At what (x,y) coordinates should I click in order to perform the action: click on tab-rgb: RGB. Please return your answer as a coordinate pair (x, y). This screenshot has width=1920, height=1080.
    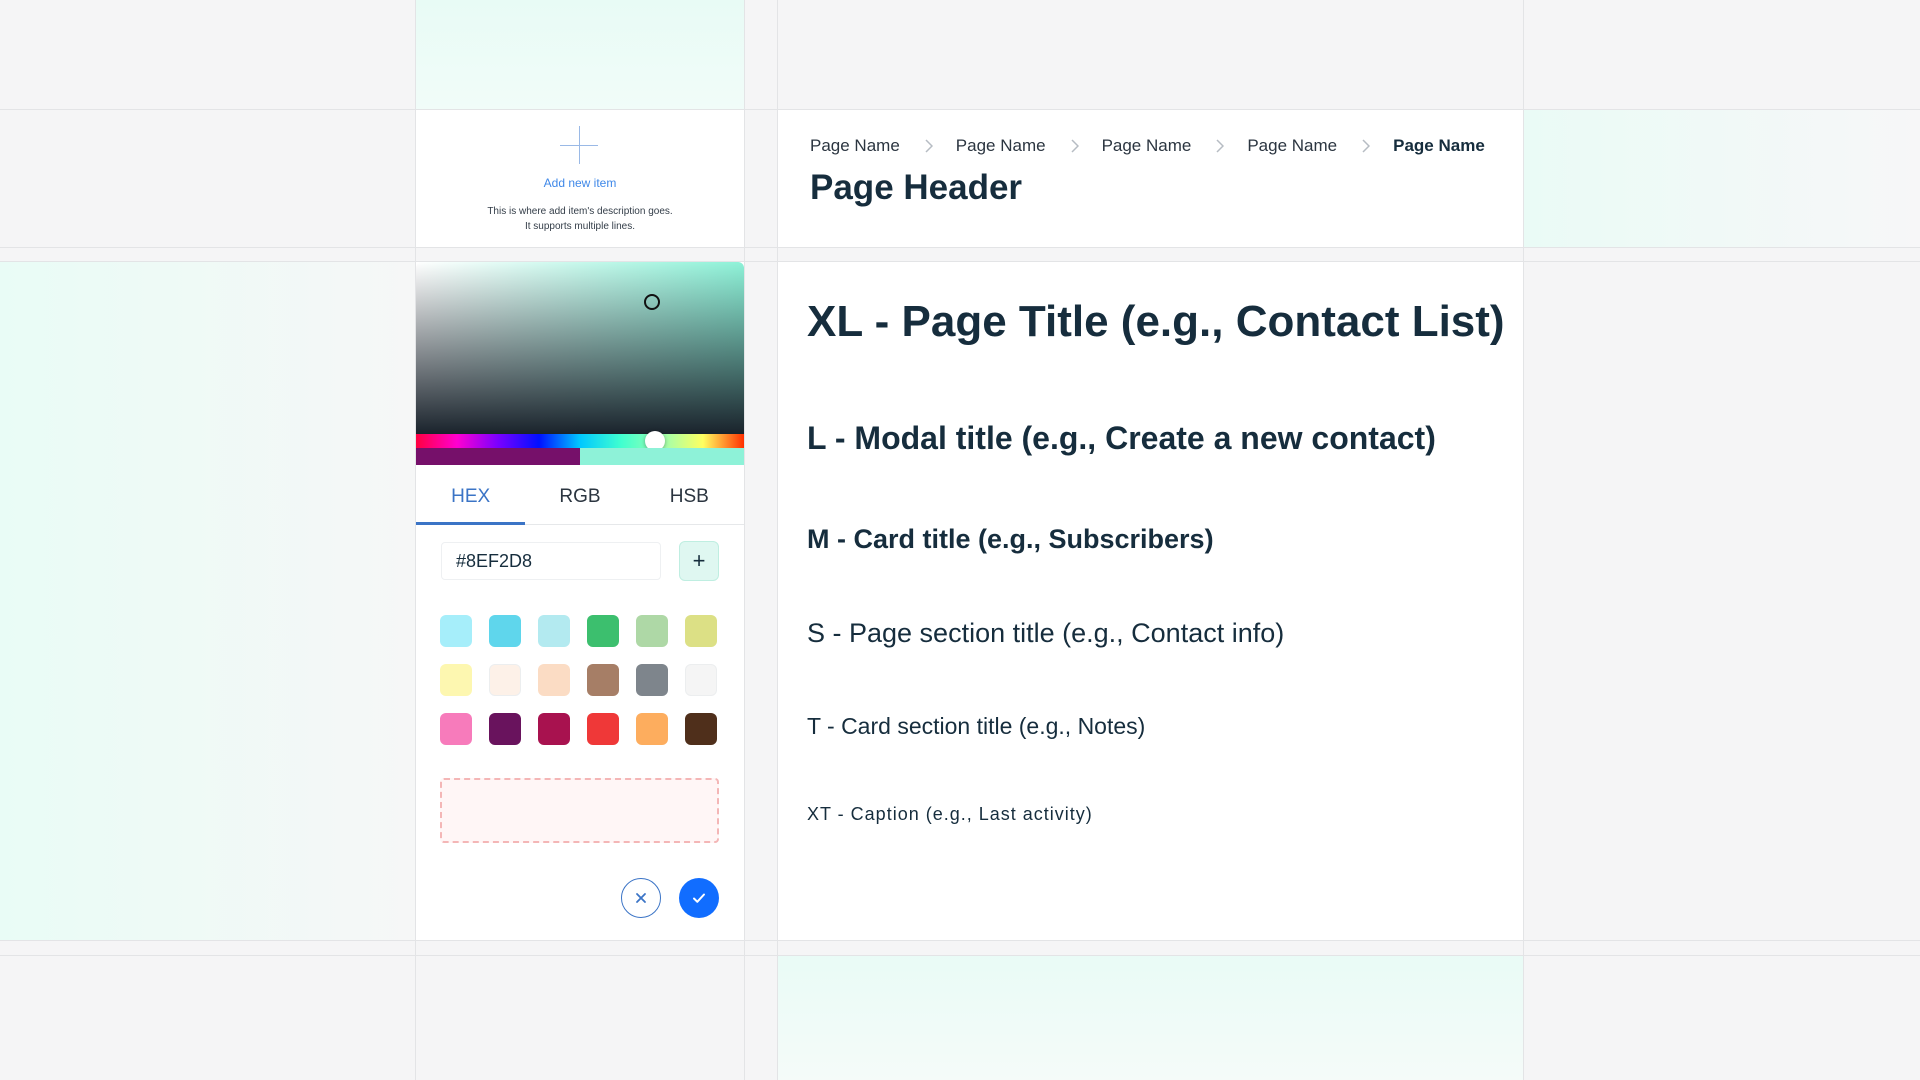
    Looking at the image, I should click on (579, 500).